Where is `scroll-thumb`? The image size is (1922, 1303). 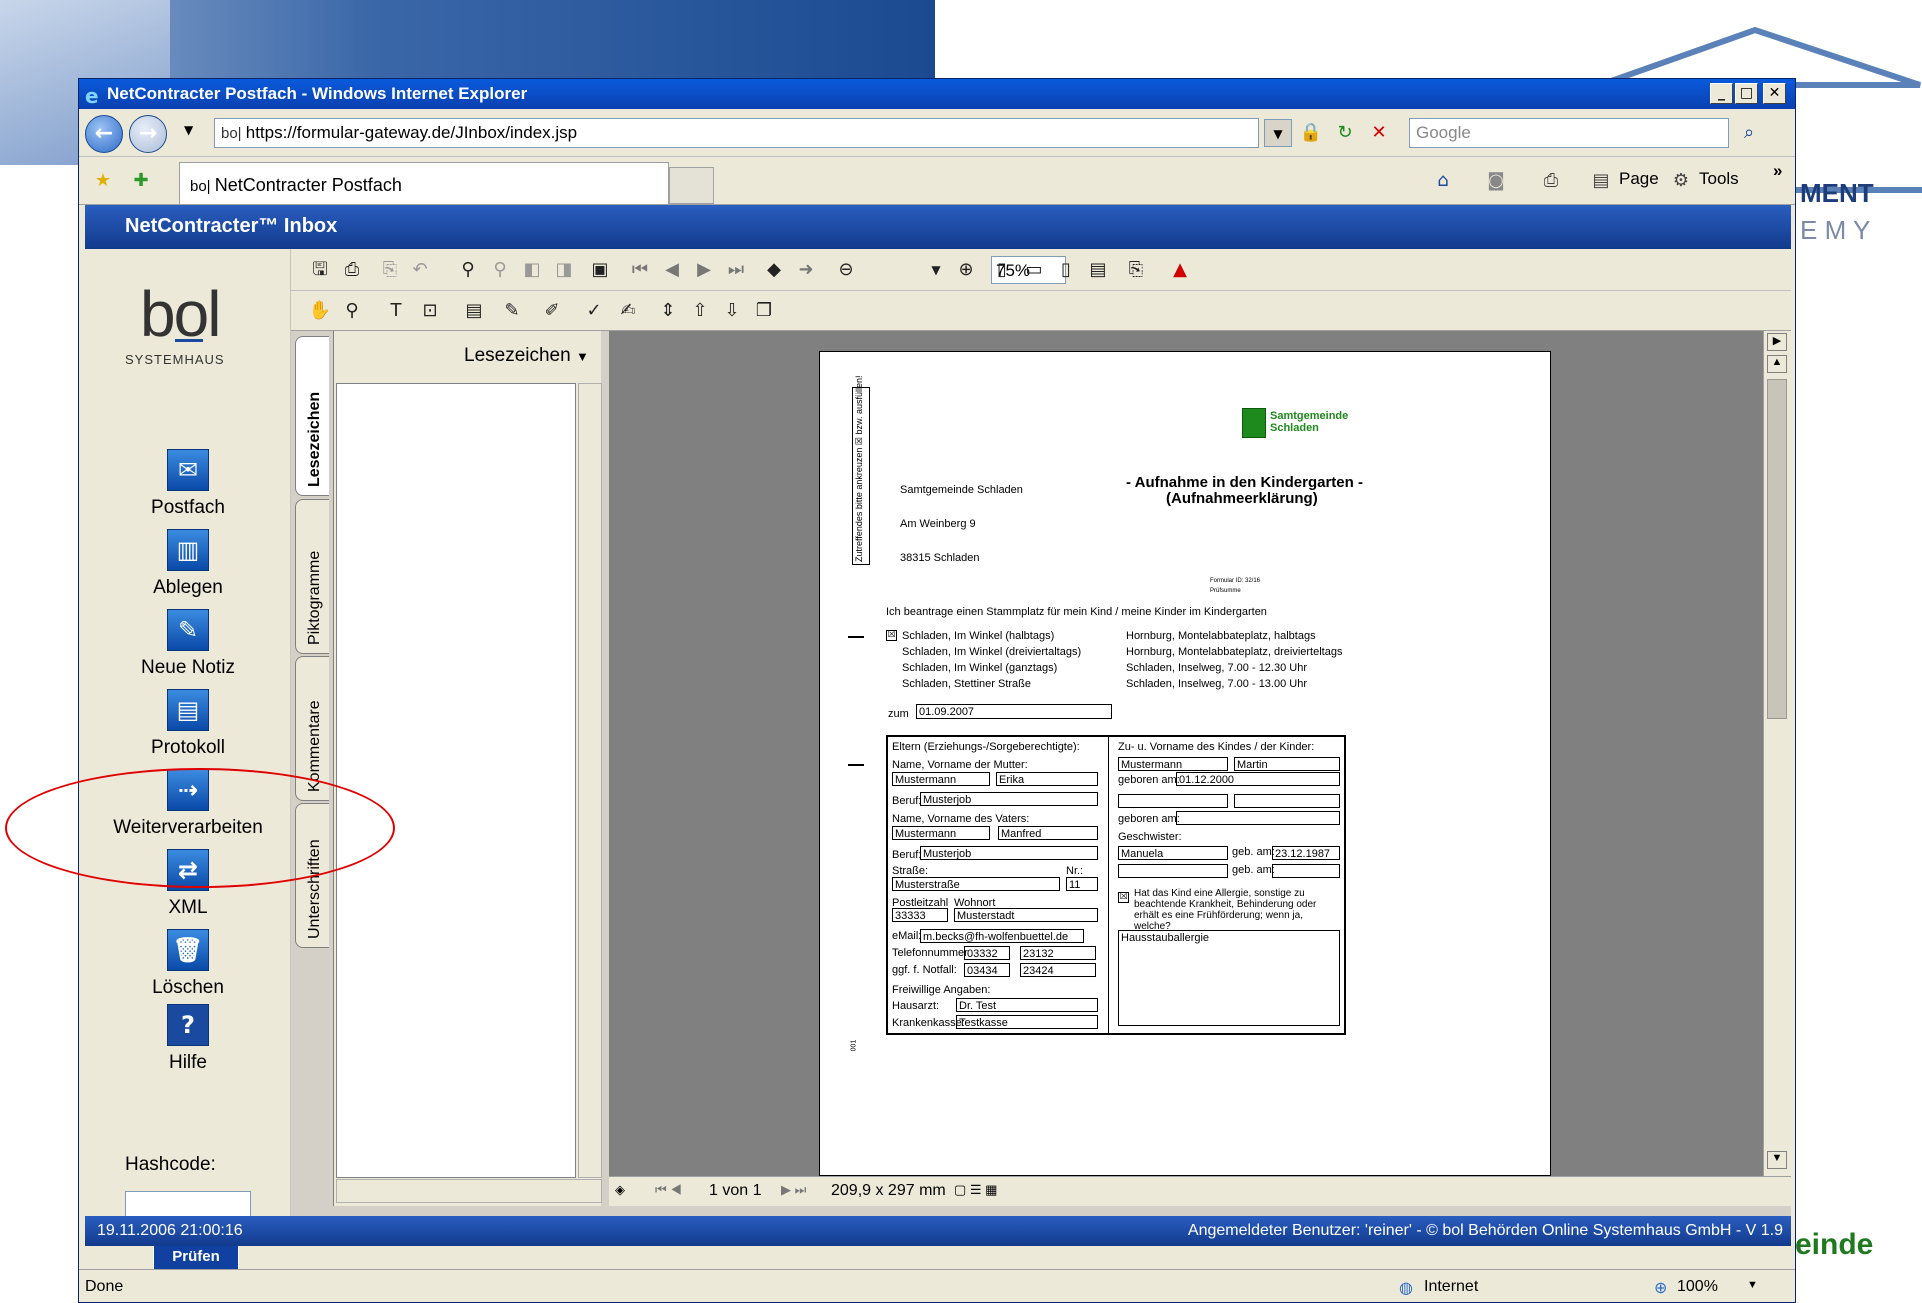
scroll-thumb is located at coordinates (1777, 549).